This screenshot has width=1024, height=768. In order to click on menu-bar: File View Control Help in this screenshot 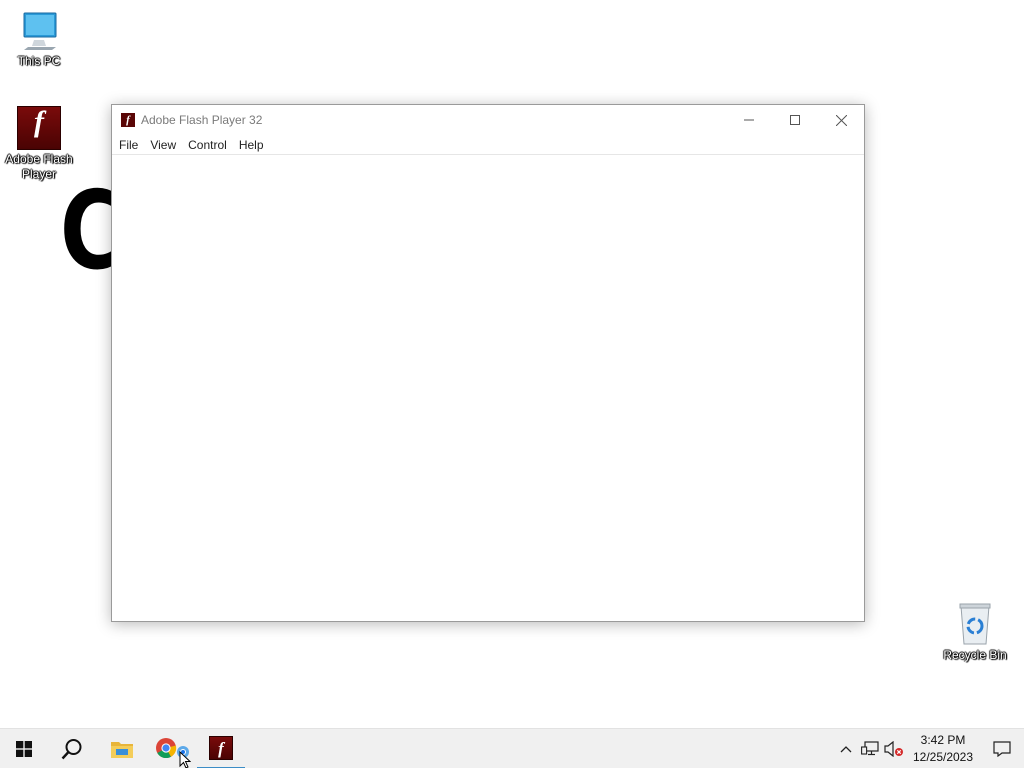, I will do `click(488, 145)`.